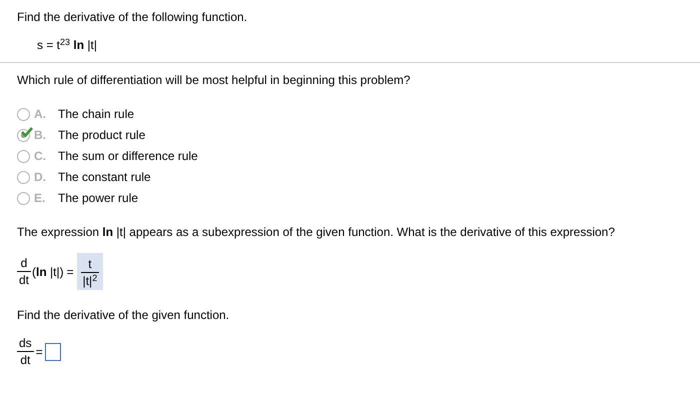  Describe the element at coordinates (104, 177) in the screenshot. I see `option-label: The constant rule` at that location.